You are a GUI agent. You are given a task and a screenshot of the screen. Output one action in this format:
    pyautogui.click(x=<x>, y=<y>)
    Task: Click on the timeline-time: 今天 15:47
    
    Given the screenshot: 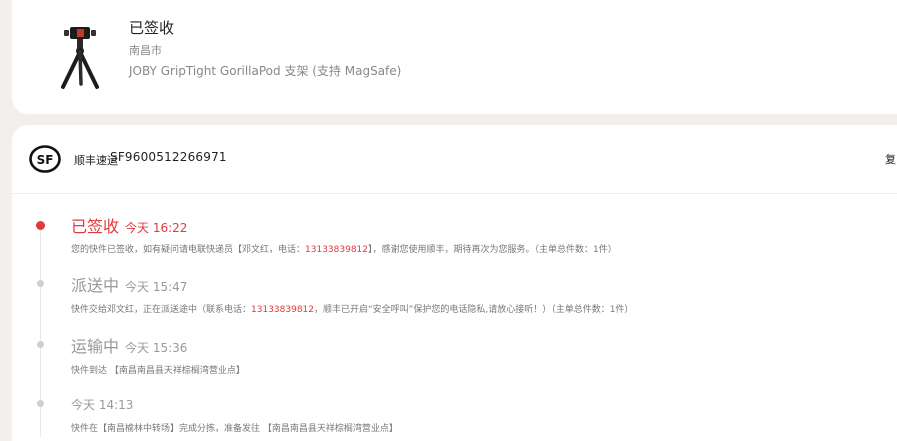 What is the action you would take?
    pyautogui.click(x=156, y=287)
    